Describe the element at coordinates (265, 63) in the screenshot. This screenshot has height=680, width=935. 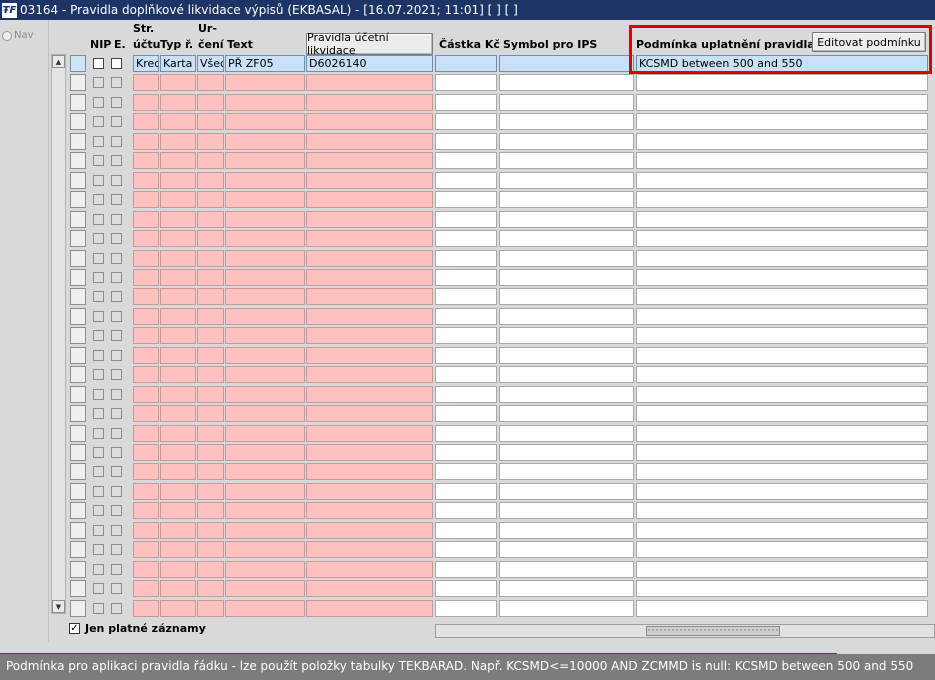
I see `cell-text: PŘ ZF05` at that location.